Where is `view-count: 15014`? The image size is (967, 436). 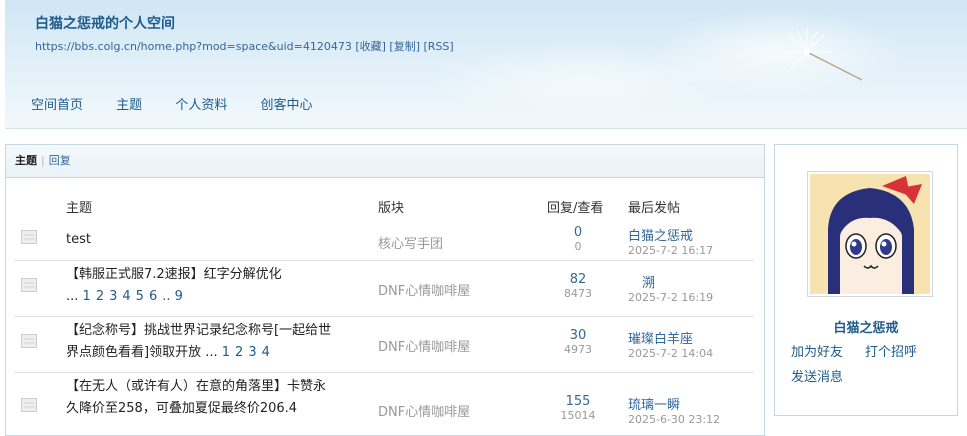
view-count: 15014 is located at coordinates (578, 415).